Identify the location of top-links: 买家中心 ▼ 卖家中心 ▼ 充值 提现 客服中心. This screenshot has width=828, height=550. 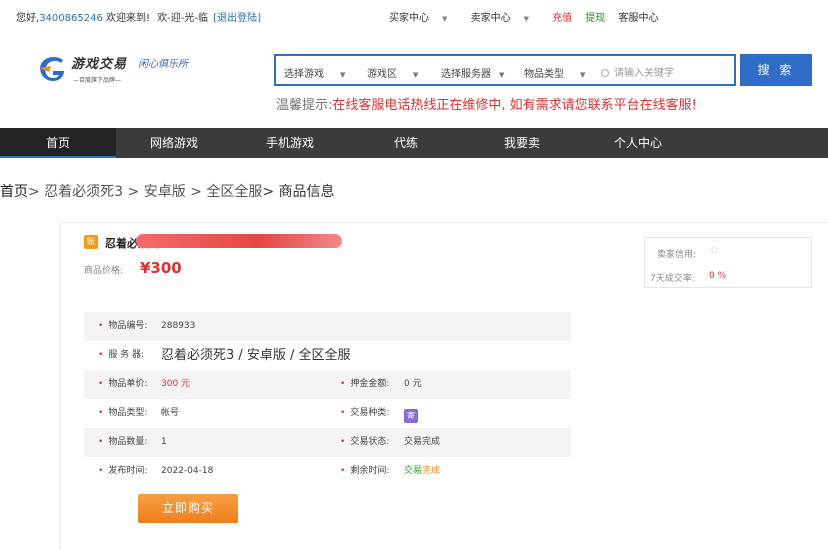
(529, 16).